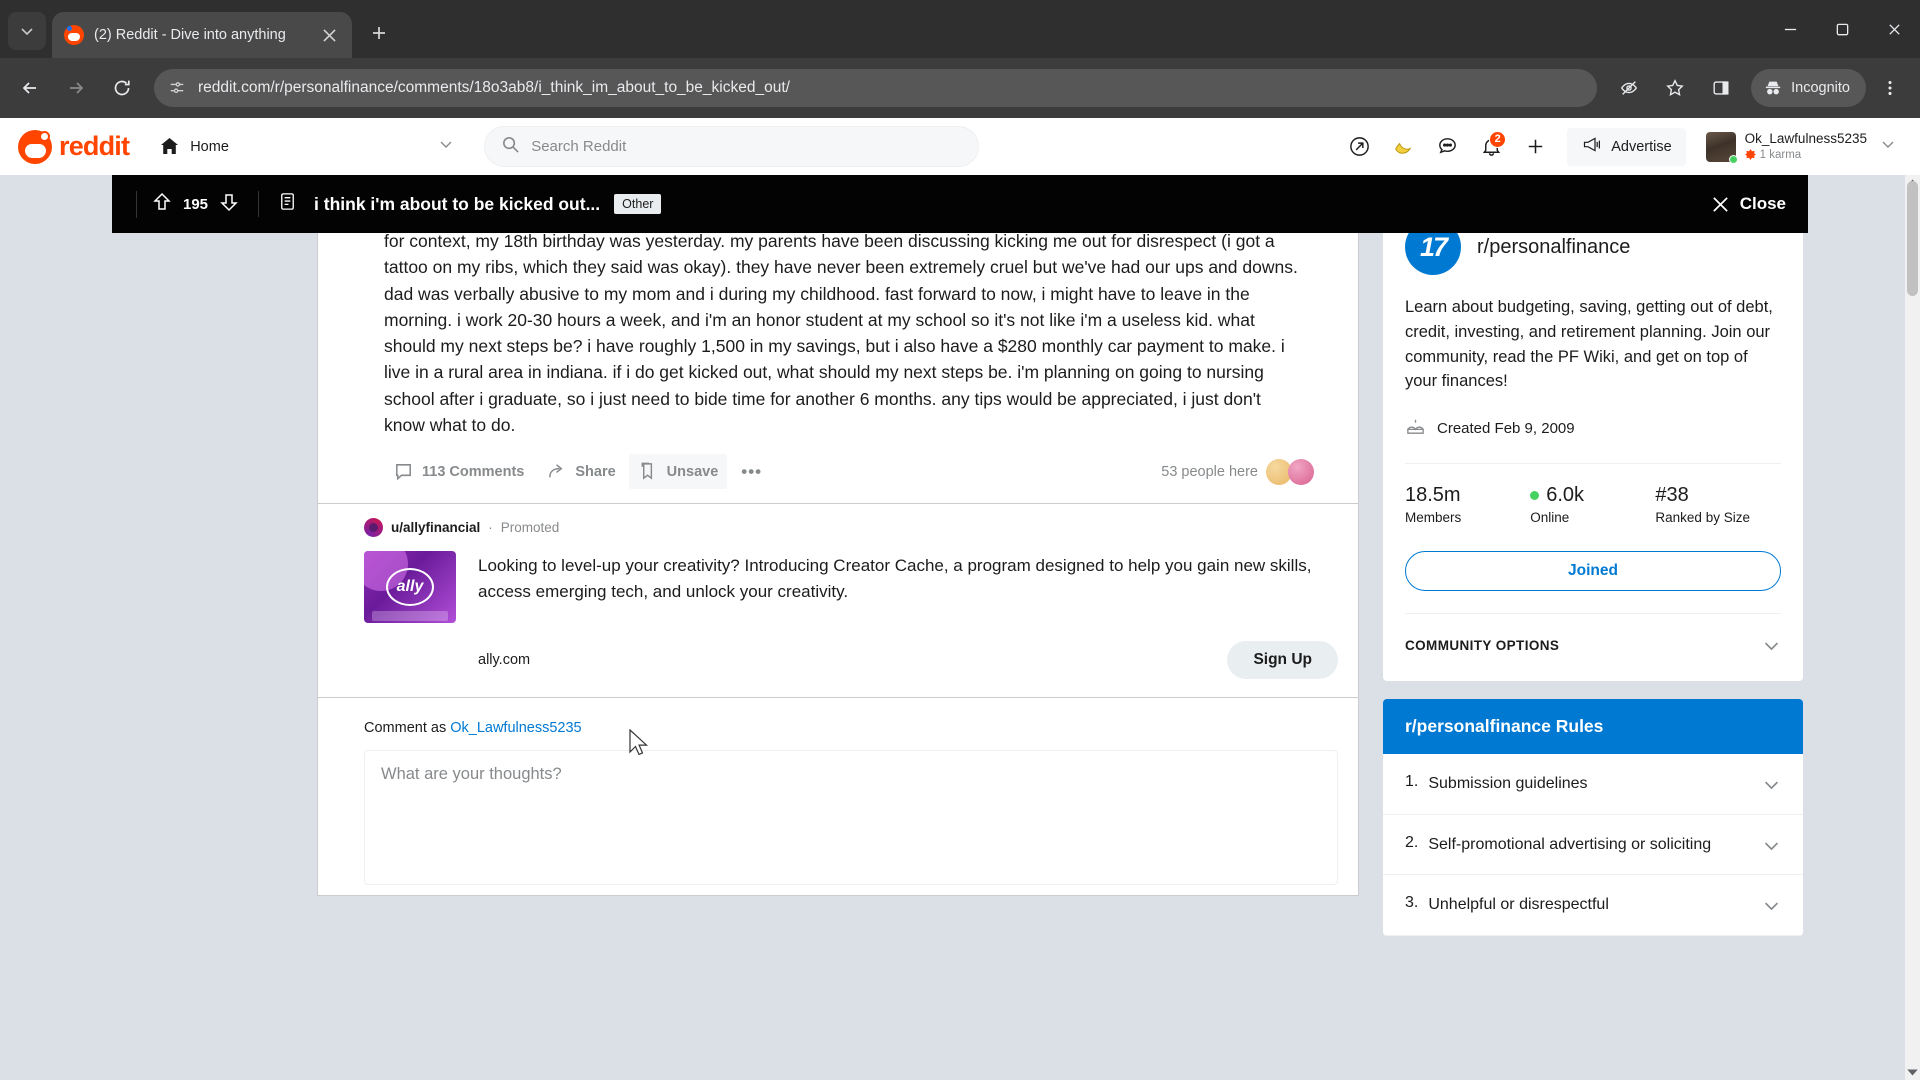 This screenshot has width=1920, height=1080. I want to click on incognito-label: Incognito, so click(1820, 88).